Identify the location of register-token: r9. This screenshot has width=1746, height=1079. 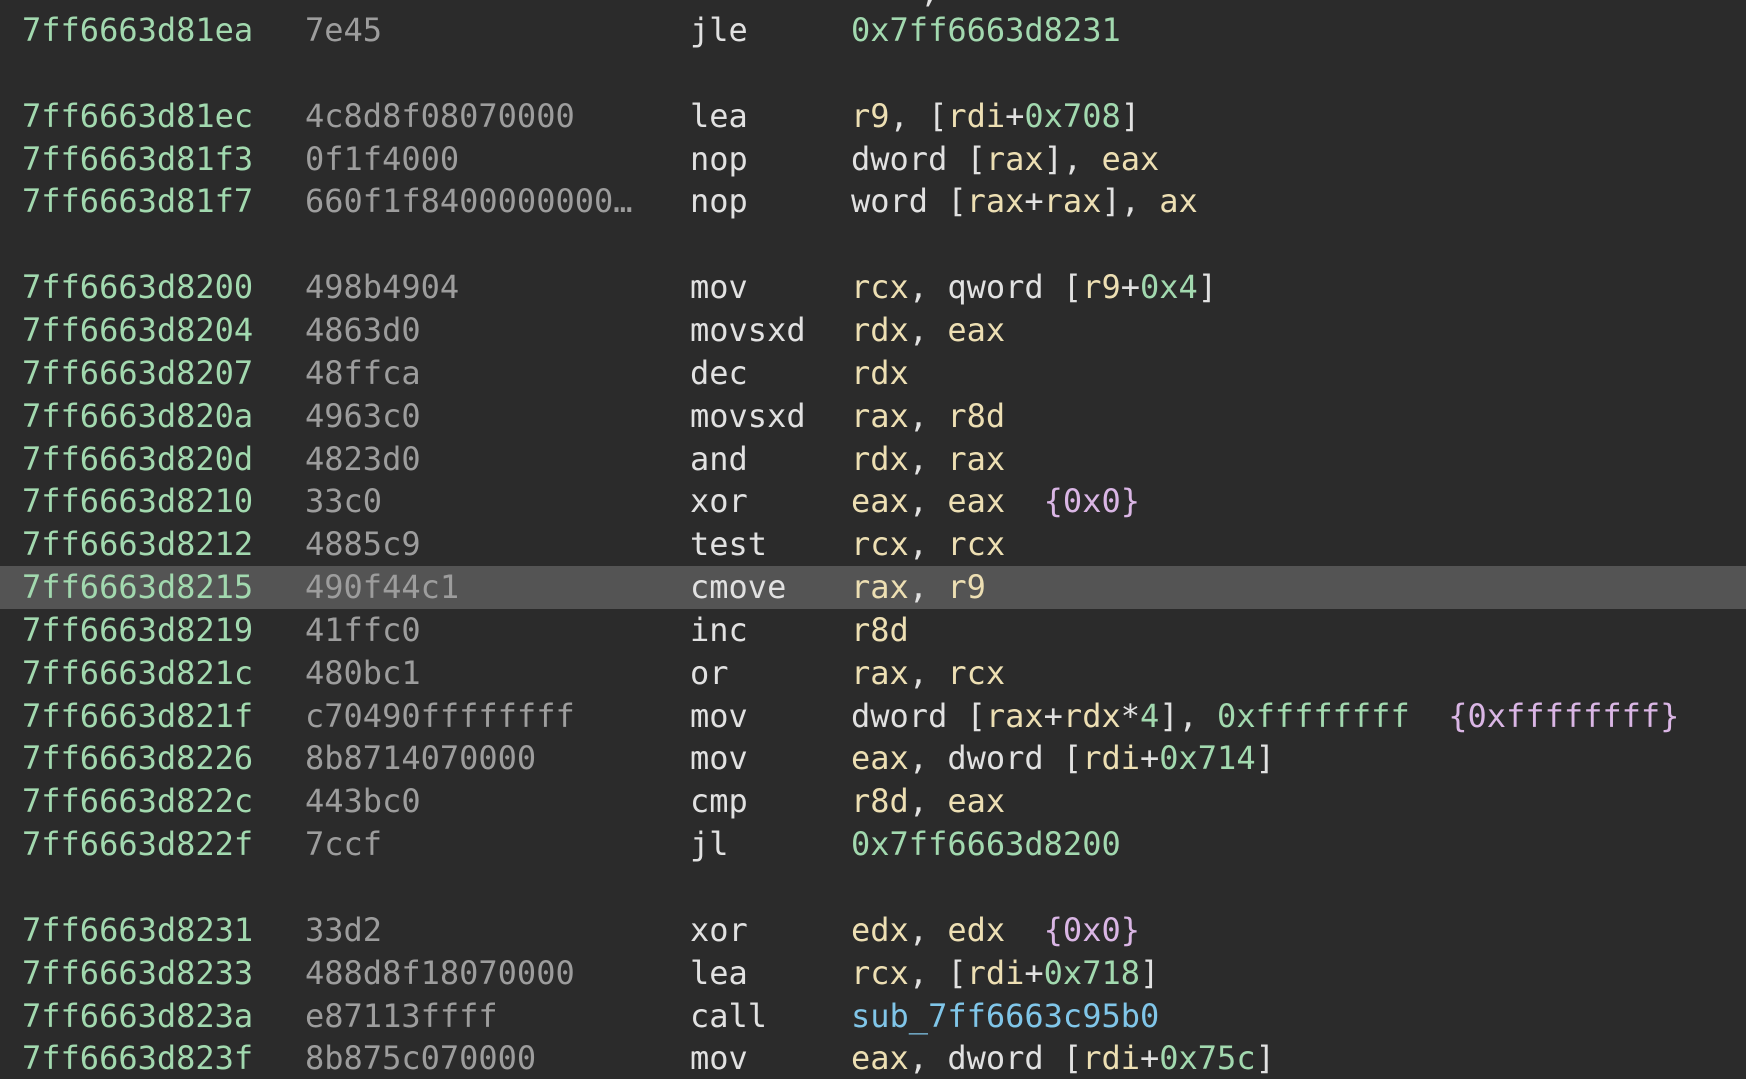
(966, 587).